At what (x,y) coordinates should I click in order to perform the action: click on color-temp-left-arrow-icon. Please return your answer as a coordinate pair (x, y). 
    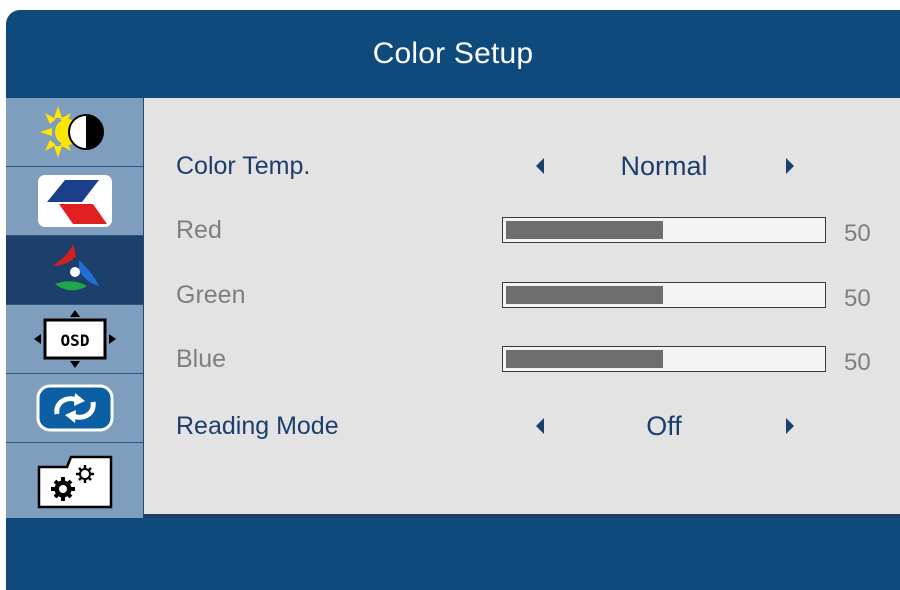
    Looking at the image, I should click on (540, 166).